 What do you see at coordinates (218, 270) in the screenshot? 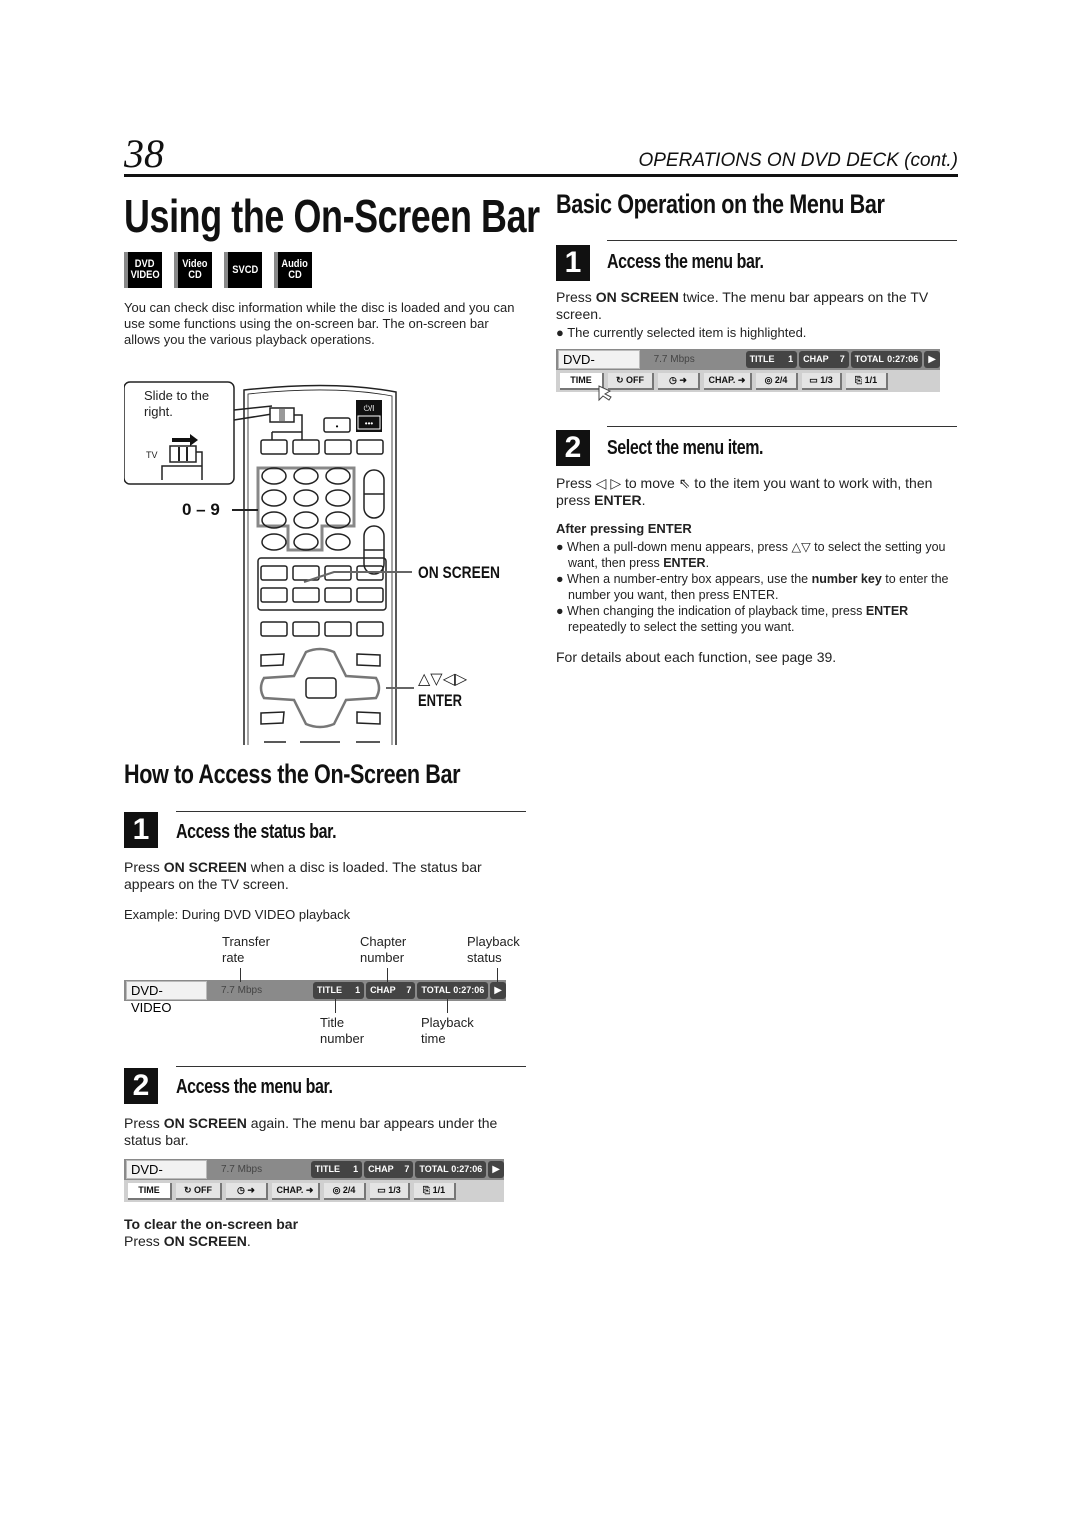
I see `disc-badges: DVD VIDEO Video CD SVCD Audio CD` at bounding box center [218, 270].